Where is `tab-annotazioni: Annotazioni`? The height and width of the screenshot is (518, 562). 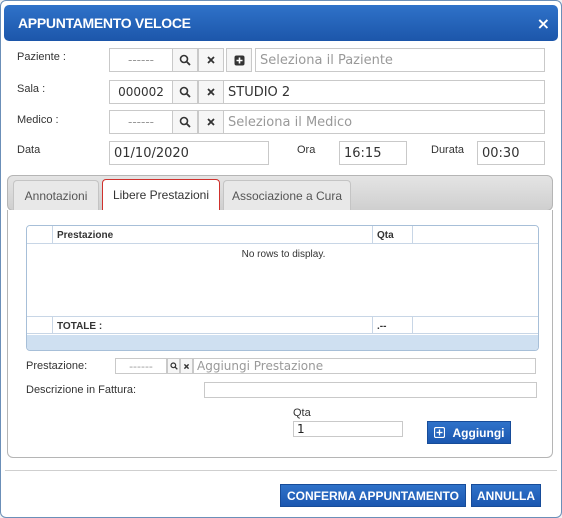
tab-annotazioni: Annotazioni is located at coordinates (56, 195).